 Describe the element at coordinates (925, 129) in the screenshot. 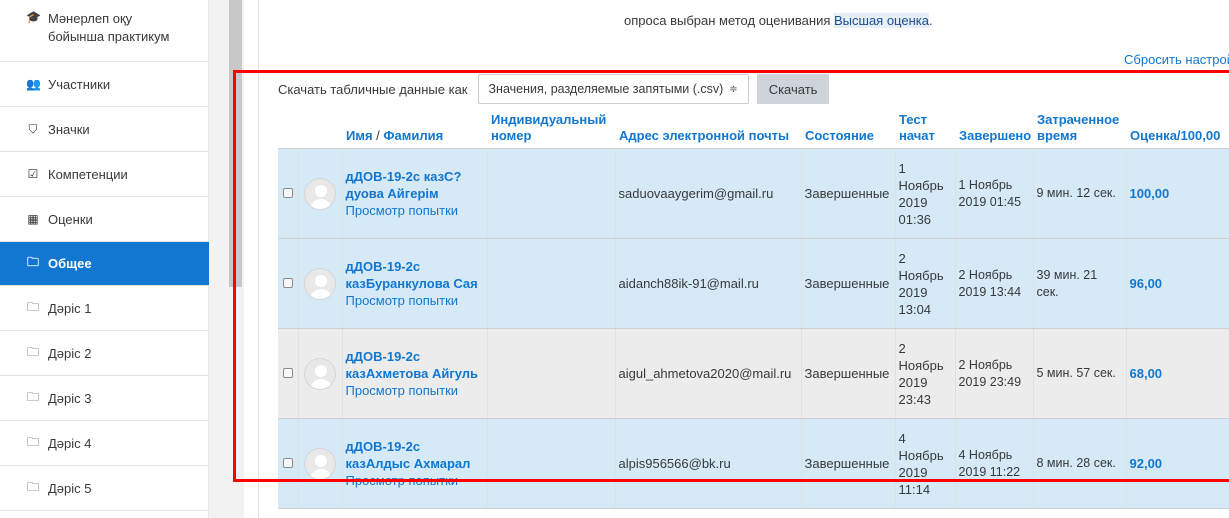

I see `header-started: Тест начат` at that location.